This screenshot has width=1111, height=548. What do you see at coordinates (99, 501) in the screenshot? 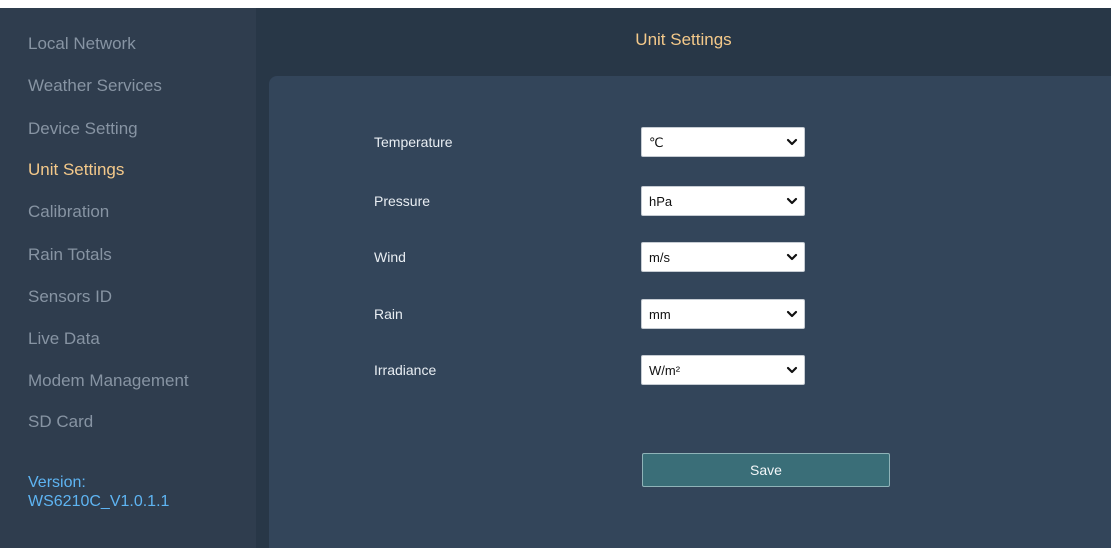
I see `version-value: WS6210C_V1.0.1.1` at bounding box center [99, 501].